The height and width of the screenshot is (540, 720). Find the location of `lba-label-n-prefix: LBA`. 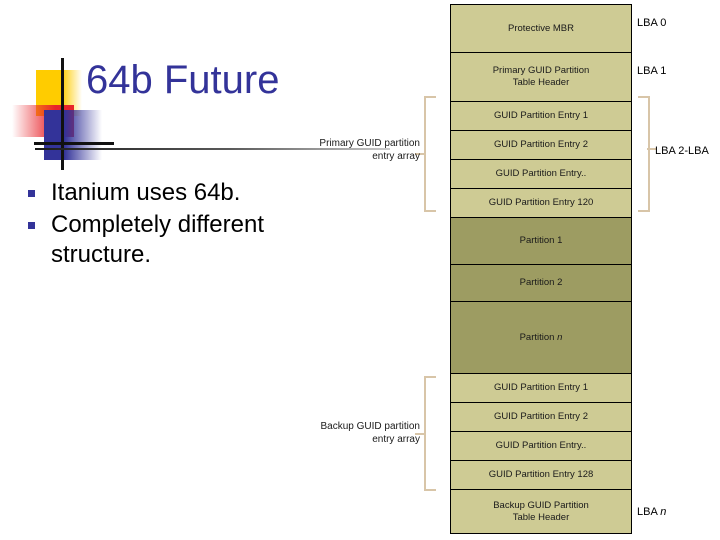

lba-label-n-prefix: LBA is located at coordinates (649, 512).